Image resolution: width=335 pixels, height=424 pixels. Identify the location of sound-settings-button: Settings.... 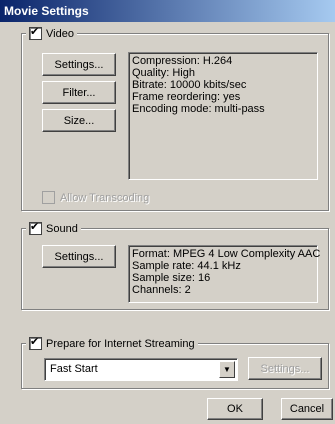
(79, 256).